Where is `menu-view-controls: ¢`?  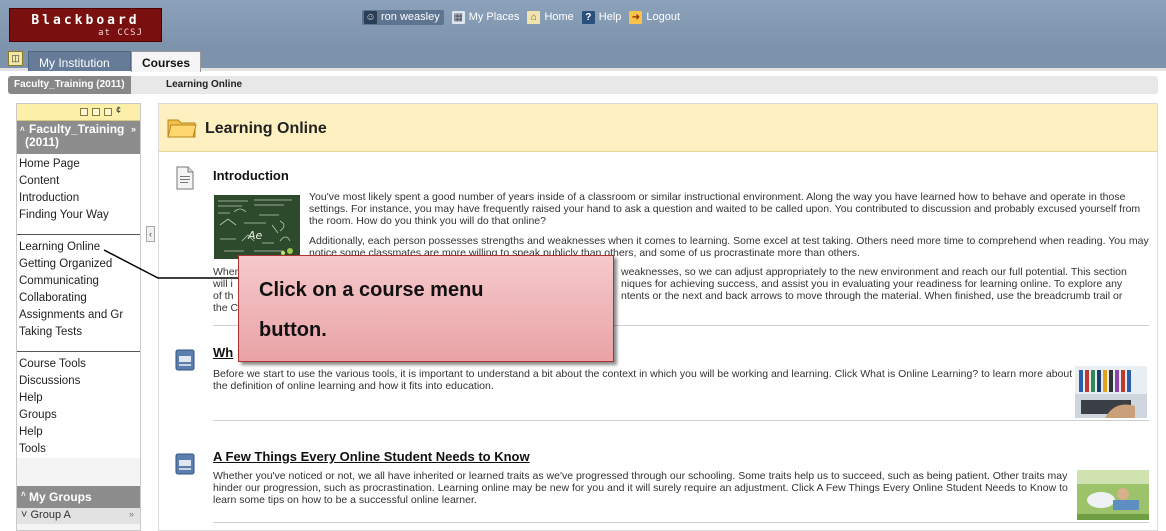 menu-view-controls: ¢ is located at coordinates (78, 112).